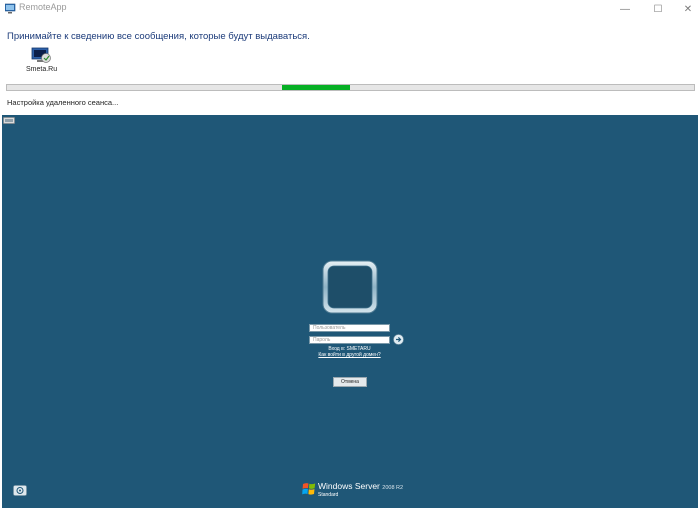 The height and width of the screenshot is (512, 700). I want to click on user-tile-icon, so click(350, 287).